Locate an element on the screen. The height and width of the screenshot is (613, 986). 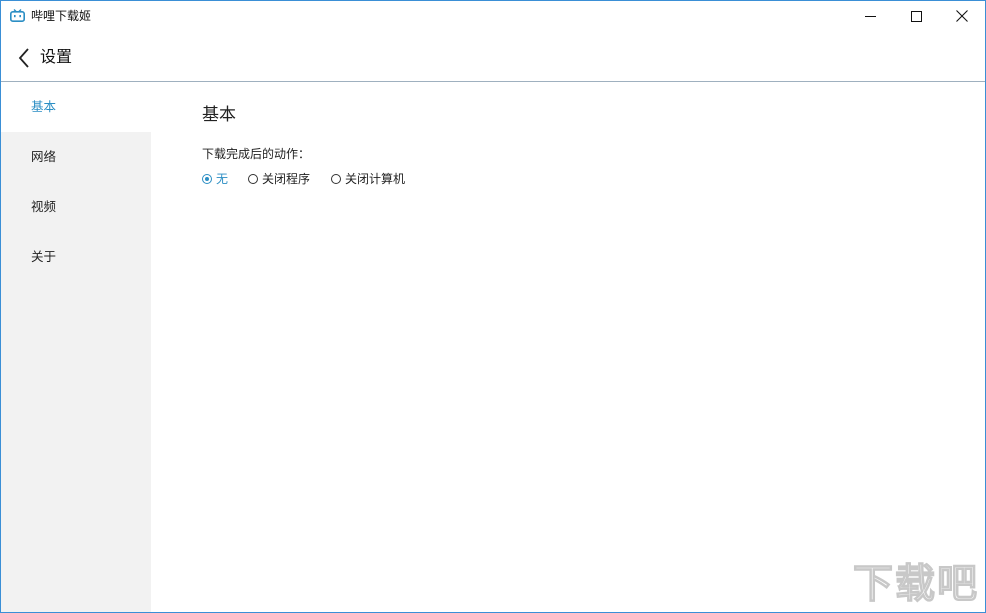
close-icon is located at coordinates (962, 16).